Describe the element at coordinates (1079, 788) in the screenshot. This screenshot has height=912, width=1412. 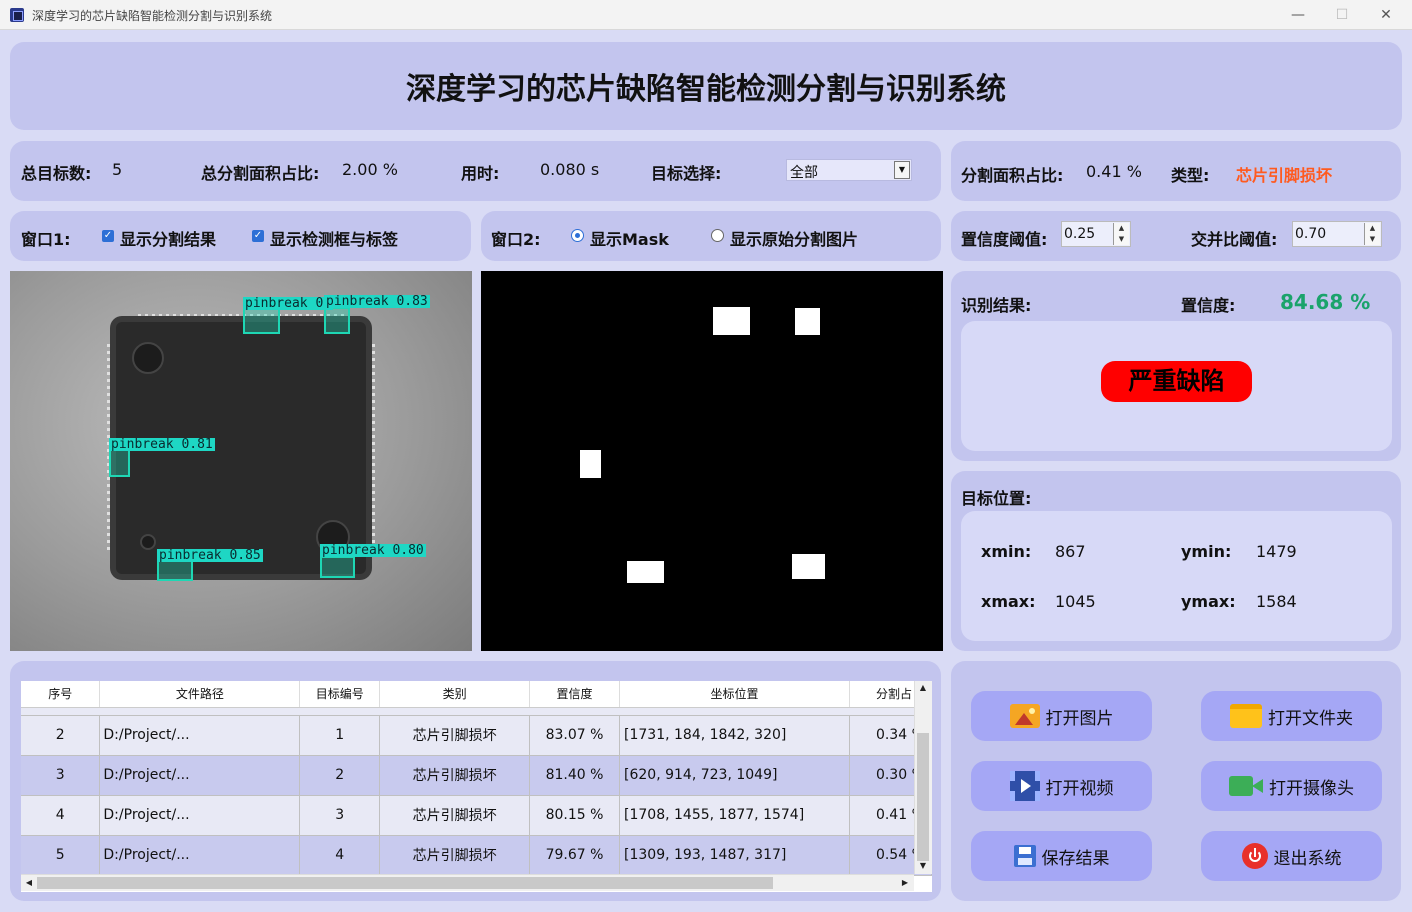
I see `open-video-label: 打开视频` at that location.